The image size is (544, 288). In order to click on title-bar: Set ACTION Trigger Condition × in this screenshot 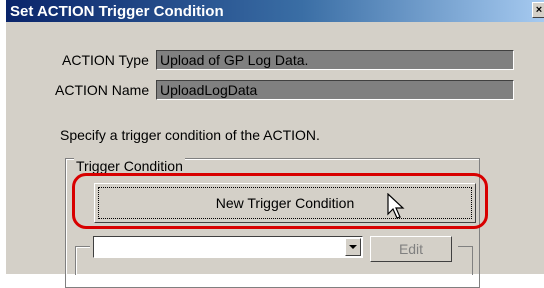, I will do `click(275, 11)`.